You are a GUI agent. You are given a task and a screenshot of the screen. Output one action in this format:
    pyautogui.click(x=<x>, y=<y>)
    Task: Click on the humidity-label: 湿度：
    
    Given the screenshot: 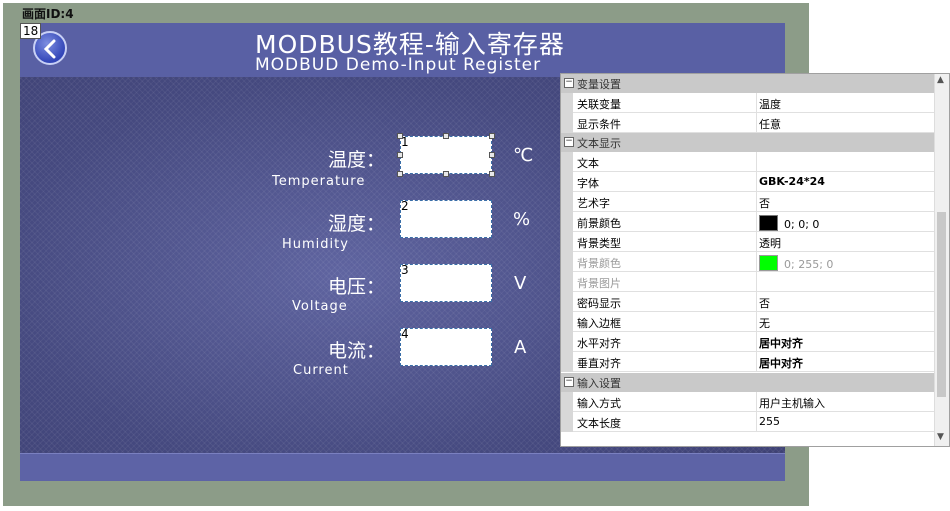 What is the action you would take?
    pyautogui.click(x=356, y=224)
    